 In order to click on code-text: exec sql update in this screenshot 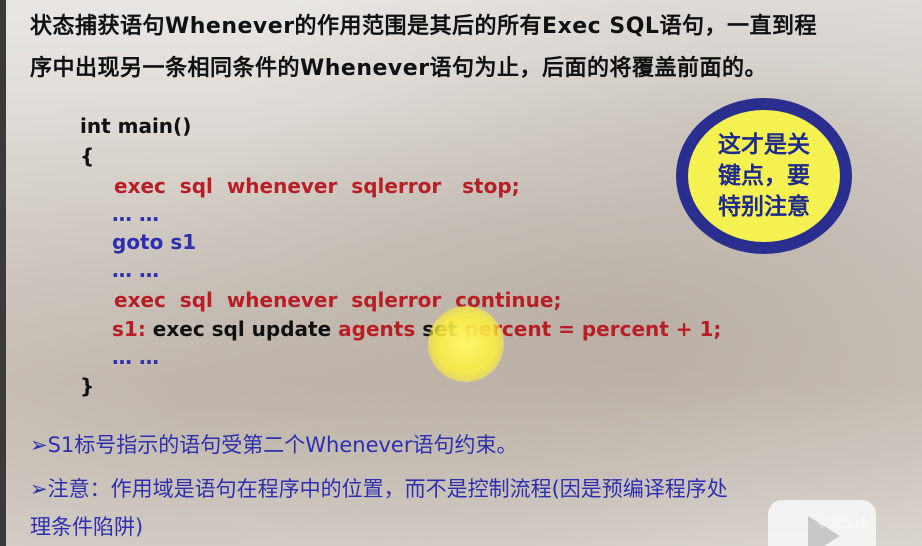, I will do `click(242, 329)`.